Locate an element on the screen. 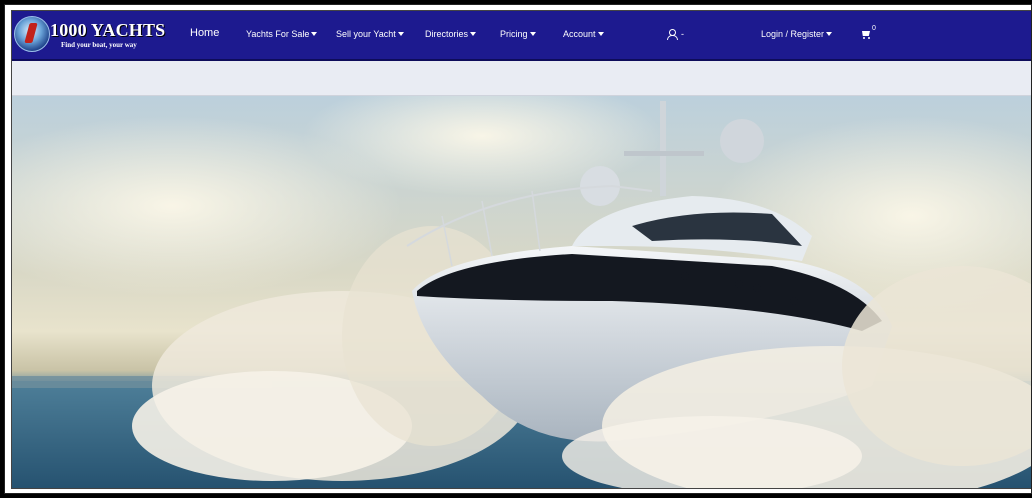 The width and height of the screenshot is (1032, 498). nav-yachts-for-sale-label: Yachts For Sale is located at coordinates (278, 34).